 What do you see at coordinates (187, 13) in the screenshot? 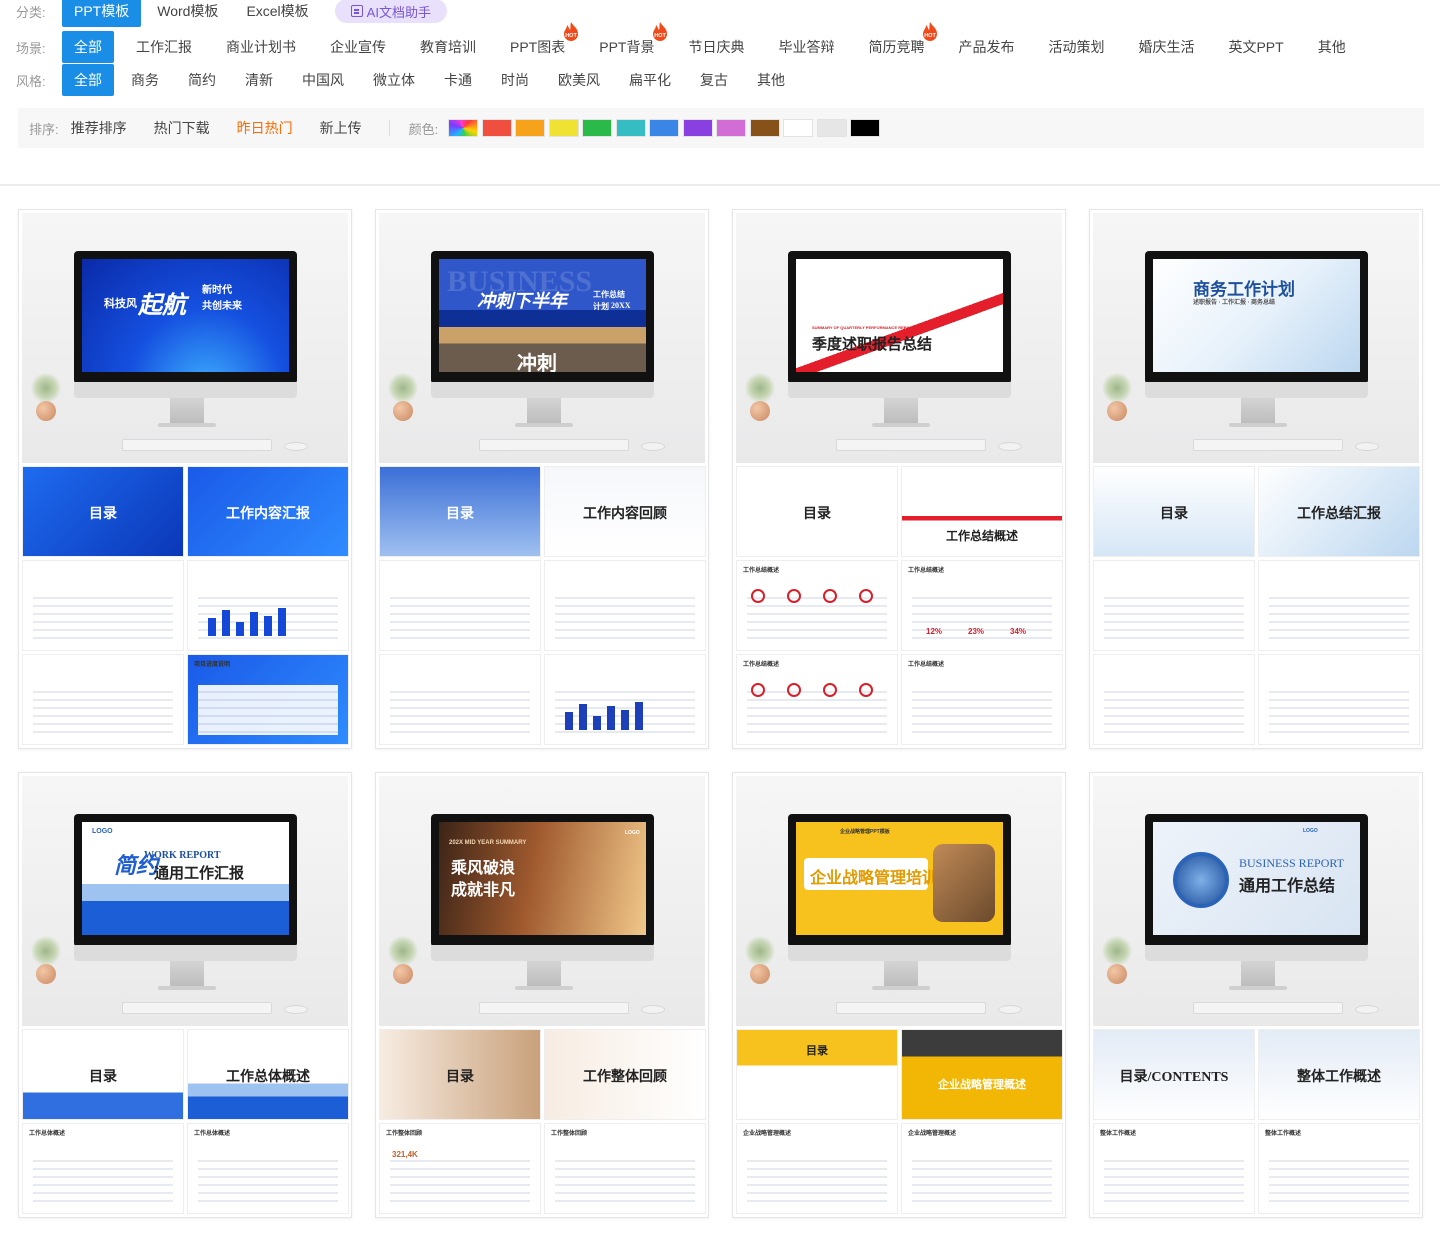
I see `category-word: Word模板` at bounding box center [187, 13].